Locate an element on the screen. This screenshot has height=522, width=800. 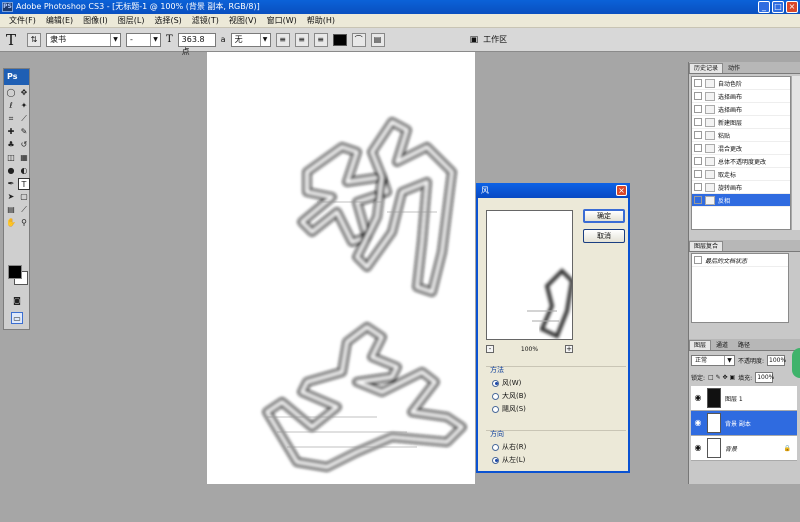
menu-edit: 编辑(E) is located at coordinates (59, 21).